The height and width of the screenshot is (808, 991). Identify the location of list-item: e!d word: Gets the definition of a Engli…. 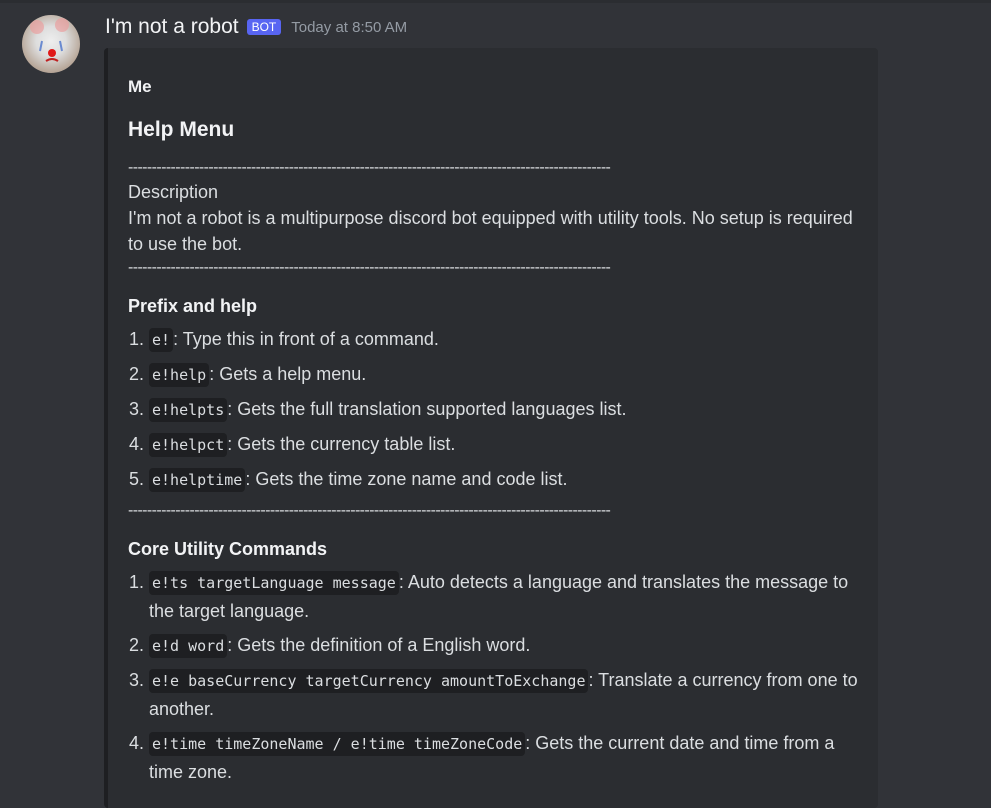
(503, 645).